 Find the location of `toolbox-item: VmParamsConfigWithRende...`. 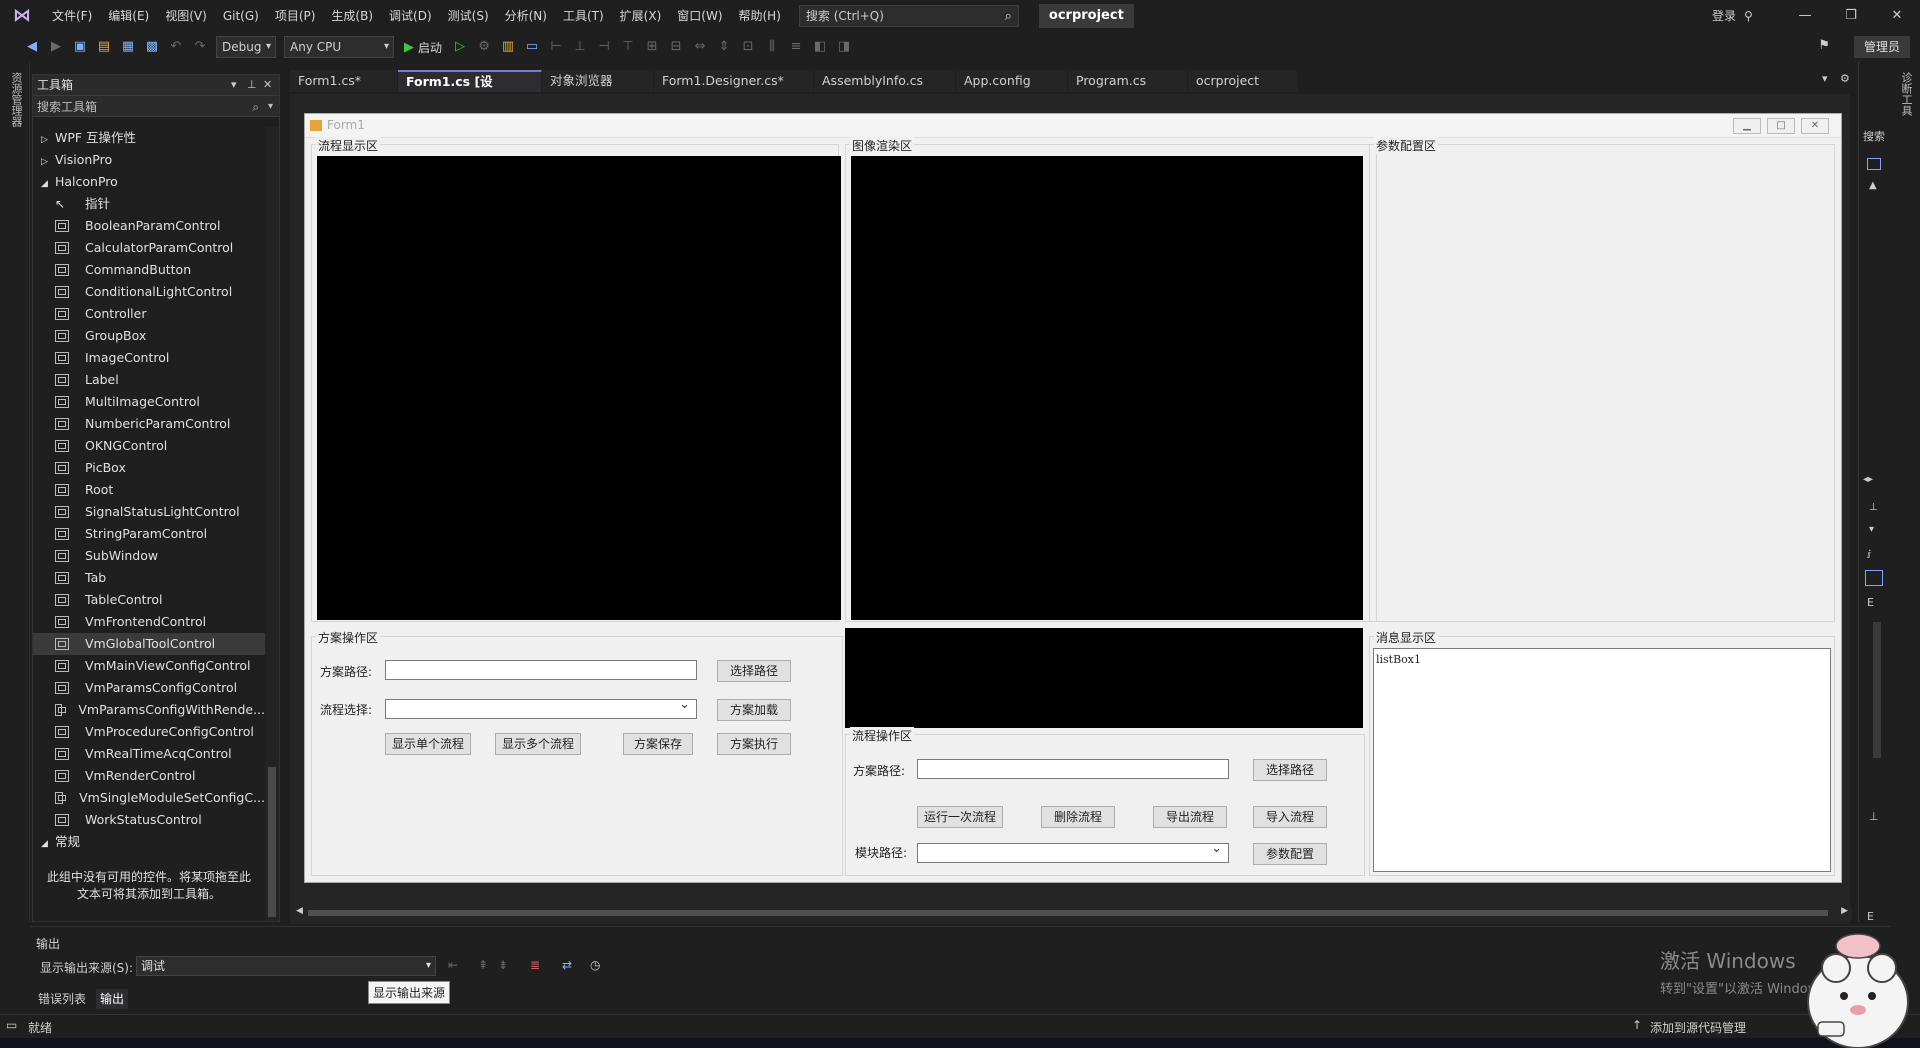

toolbox-item: VmParamsConfigWithRende... is located at coordinates (149, 710).